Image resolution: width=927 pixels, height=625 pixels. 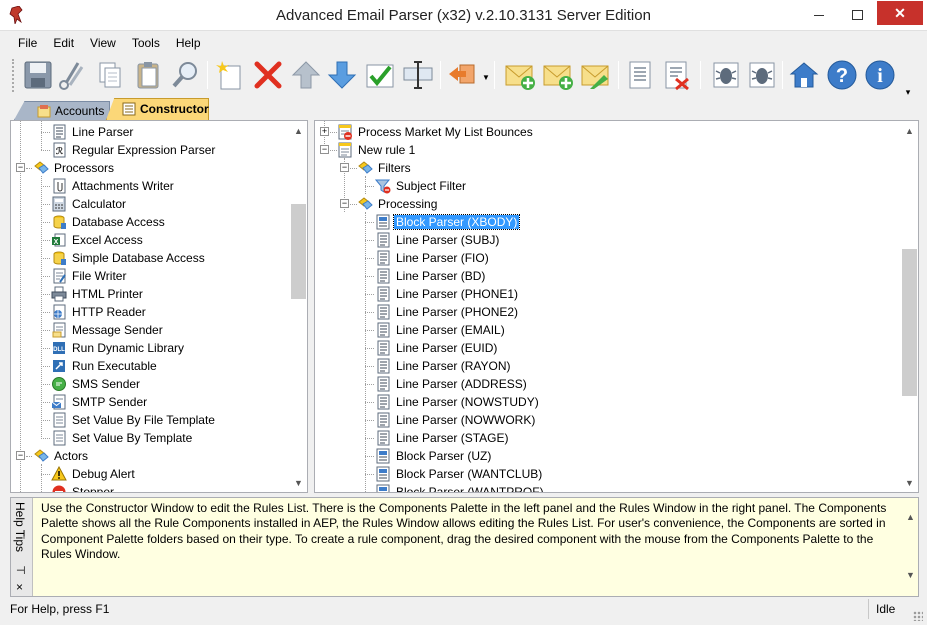 What do you see at coordinates (230, 75) in the screenshot?
I see `new-icon` at bounding box center [230, 75].